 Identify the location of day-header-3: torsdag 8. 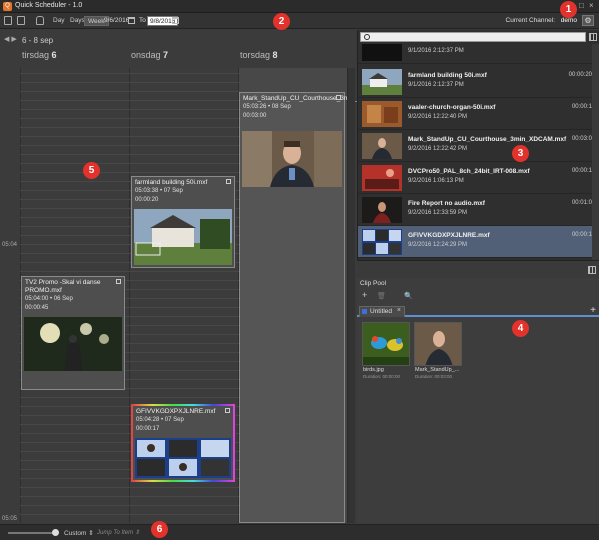
(259, 55).